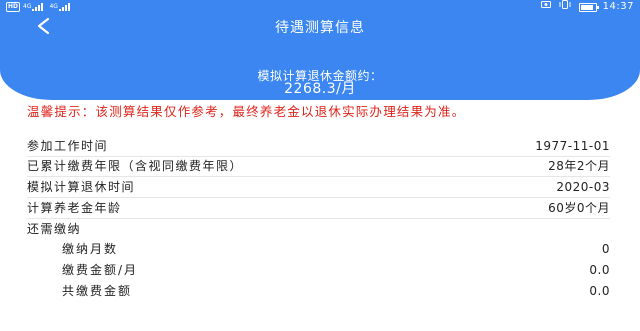  I want to click on remaining-value: 0, so click(605, 249).